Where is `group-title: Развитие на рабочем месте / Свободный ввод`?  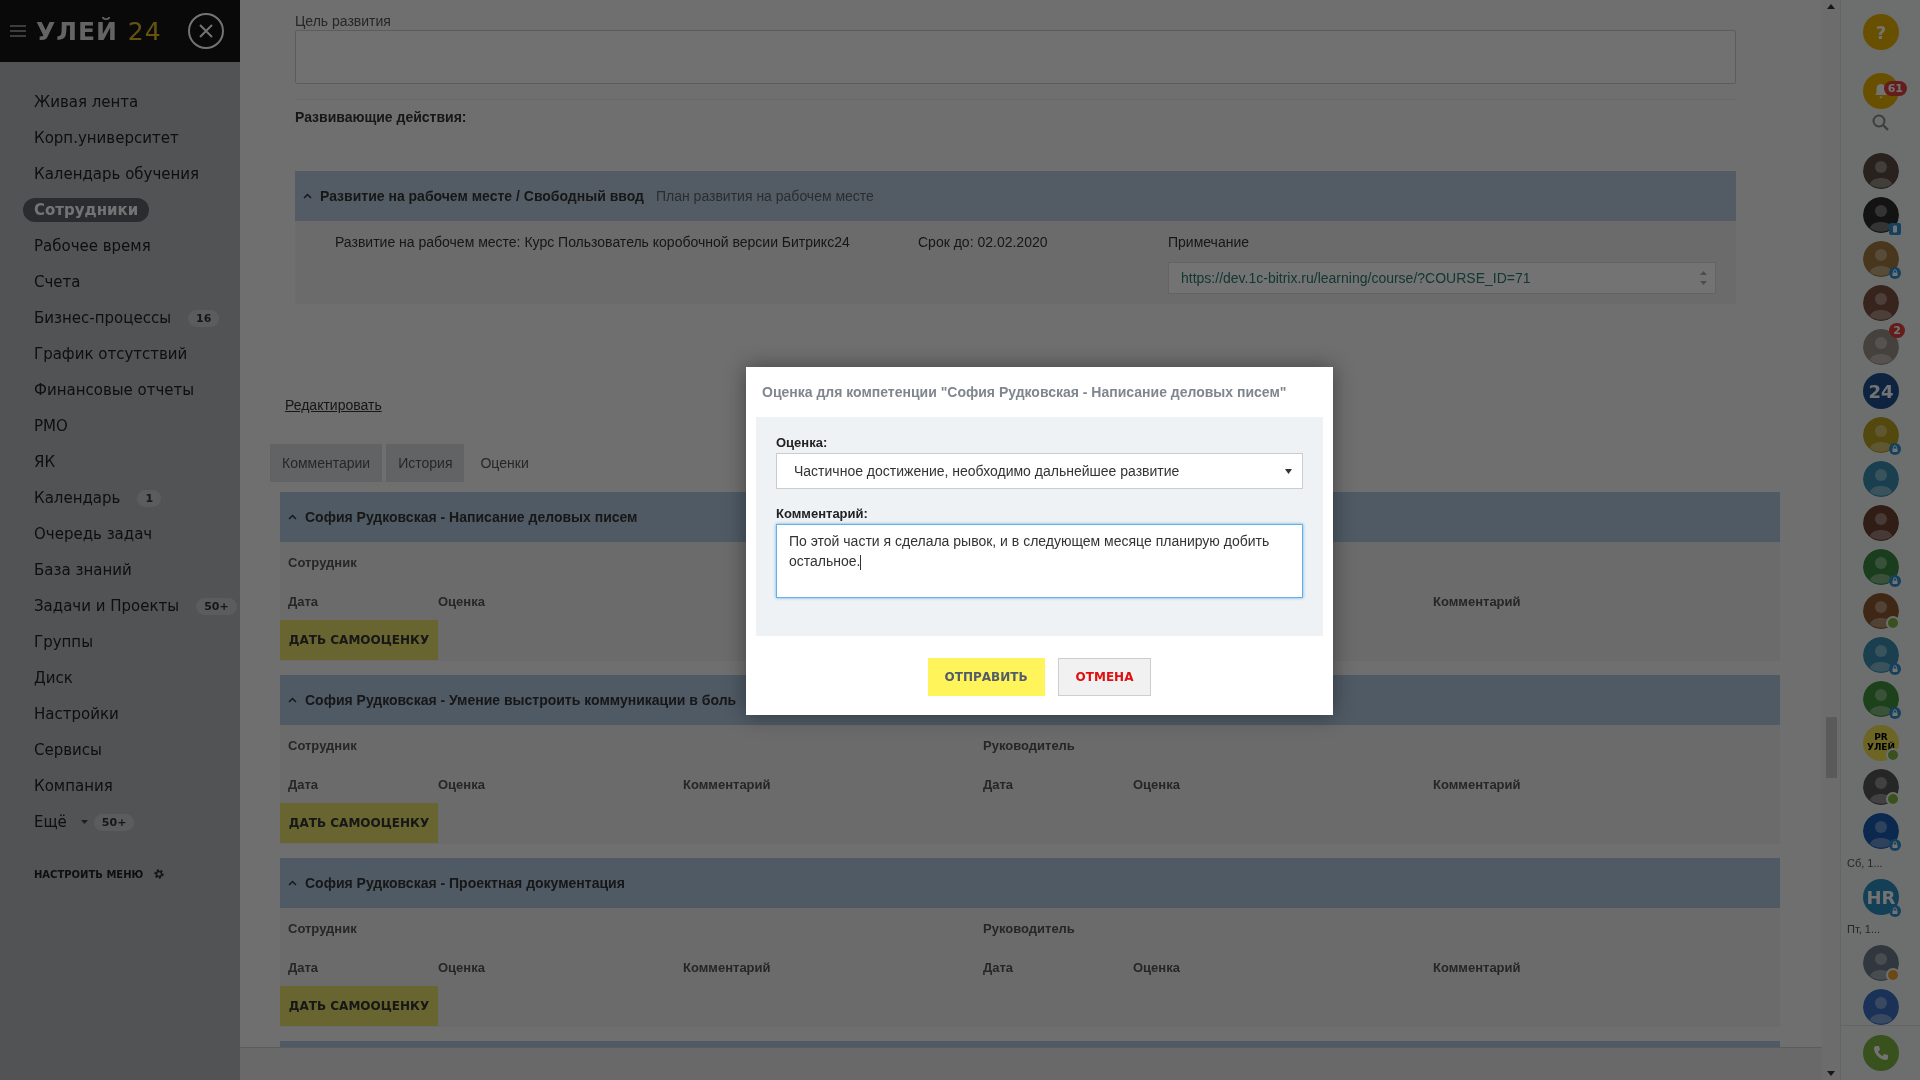 group-title: Развитие на рабочем месте / Свободный ввод is located at coordinates (482, 196).